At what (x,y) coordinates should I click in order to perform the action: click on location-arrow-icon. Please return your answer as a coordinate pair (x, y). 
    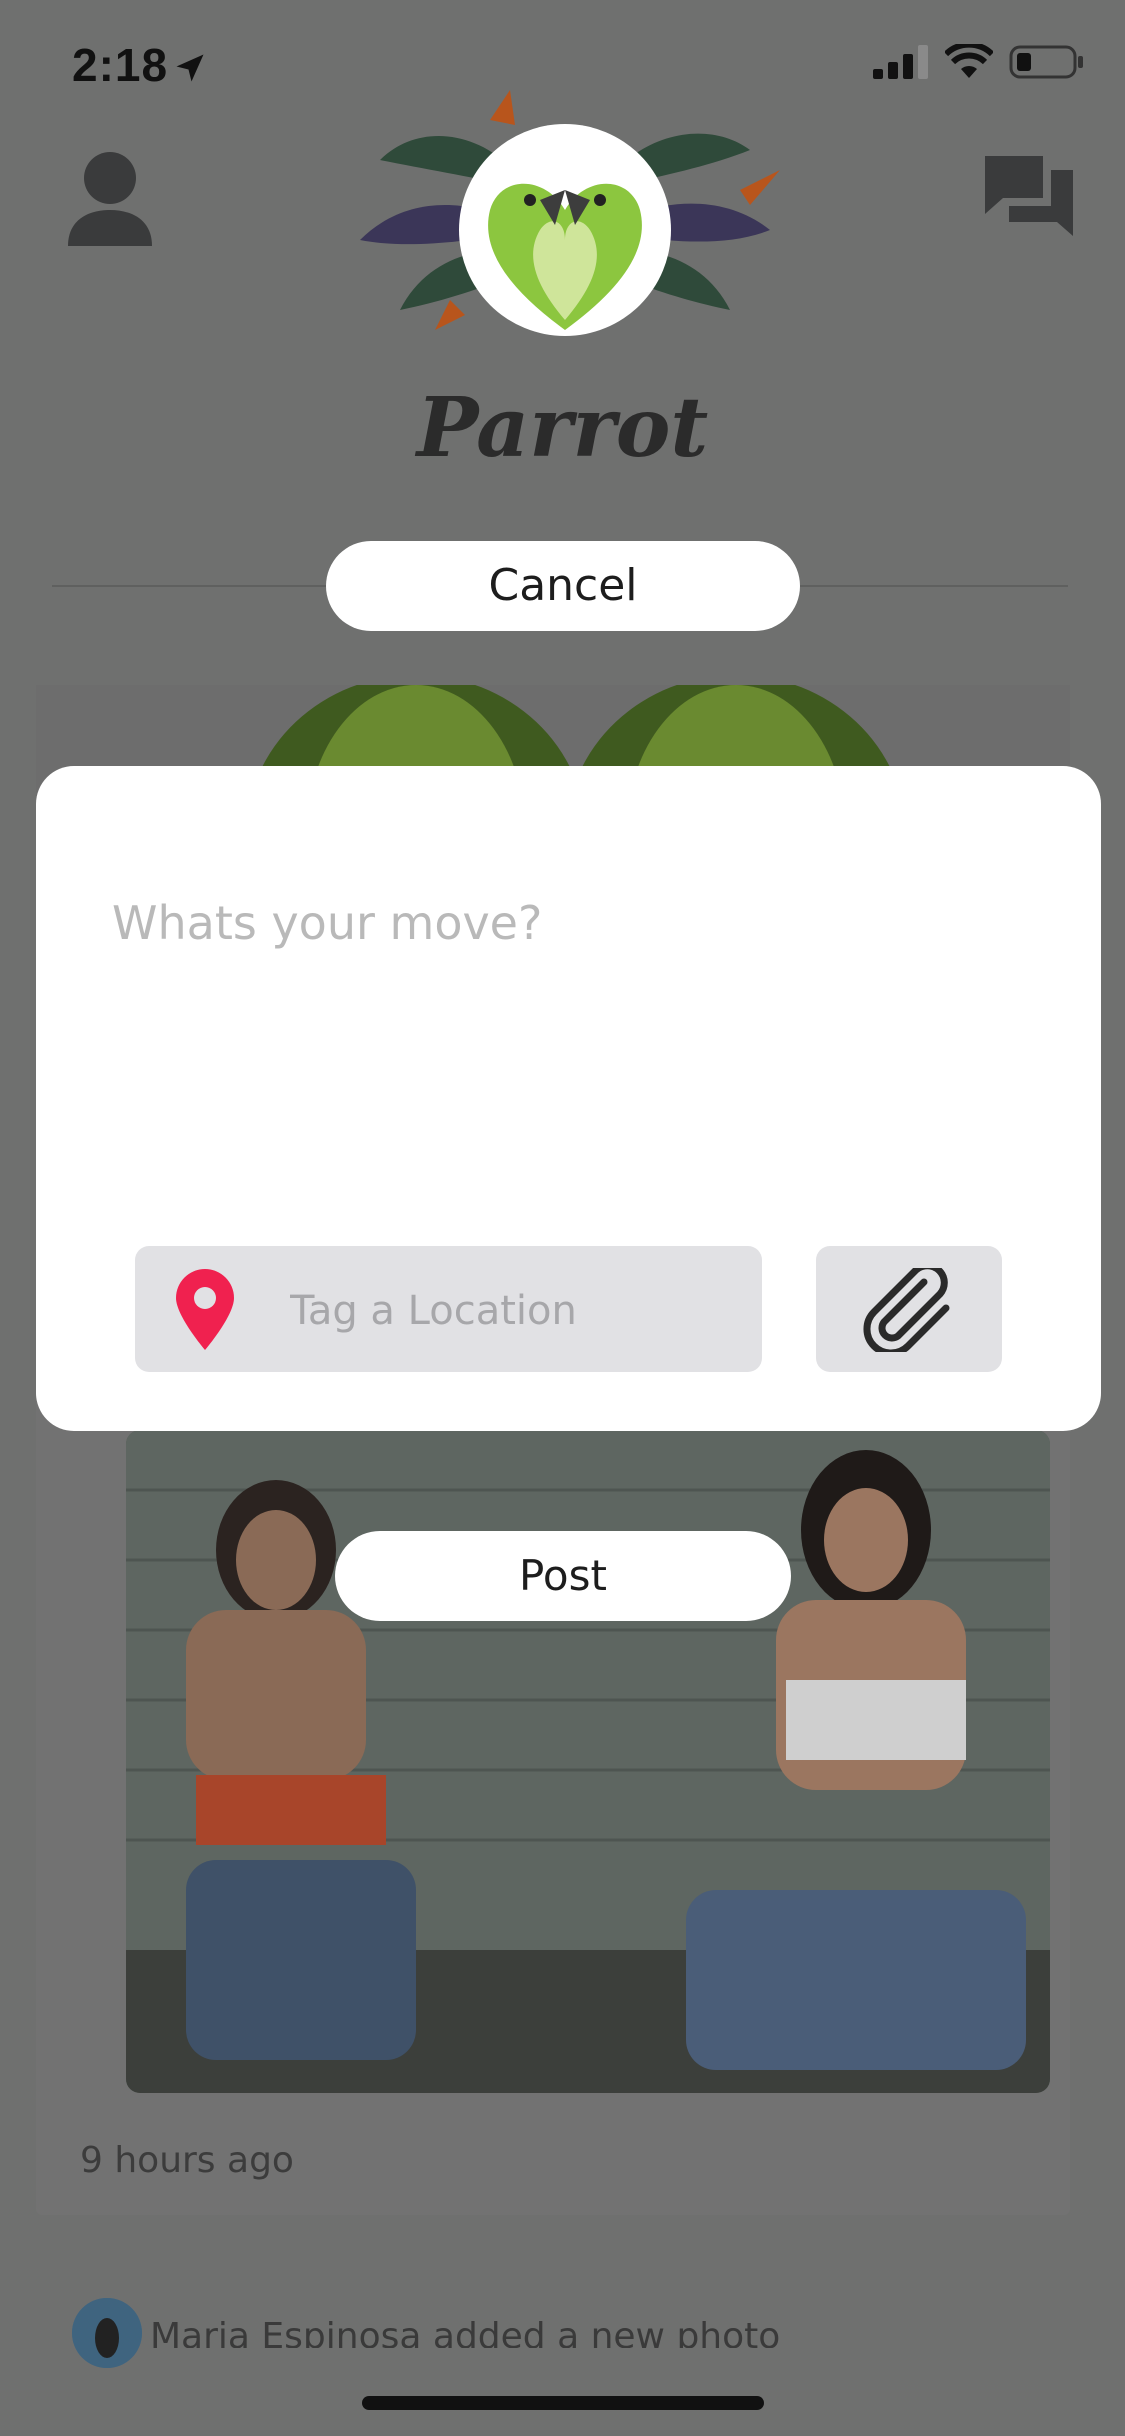
    Looking at the image, I should click on (190, 68).